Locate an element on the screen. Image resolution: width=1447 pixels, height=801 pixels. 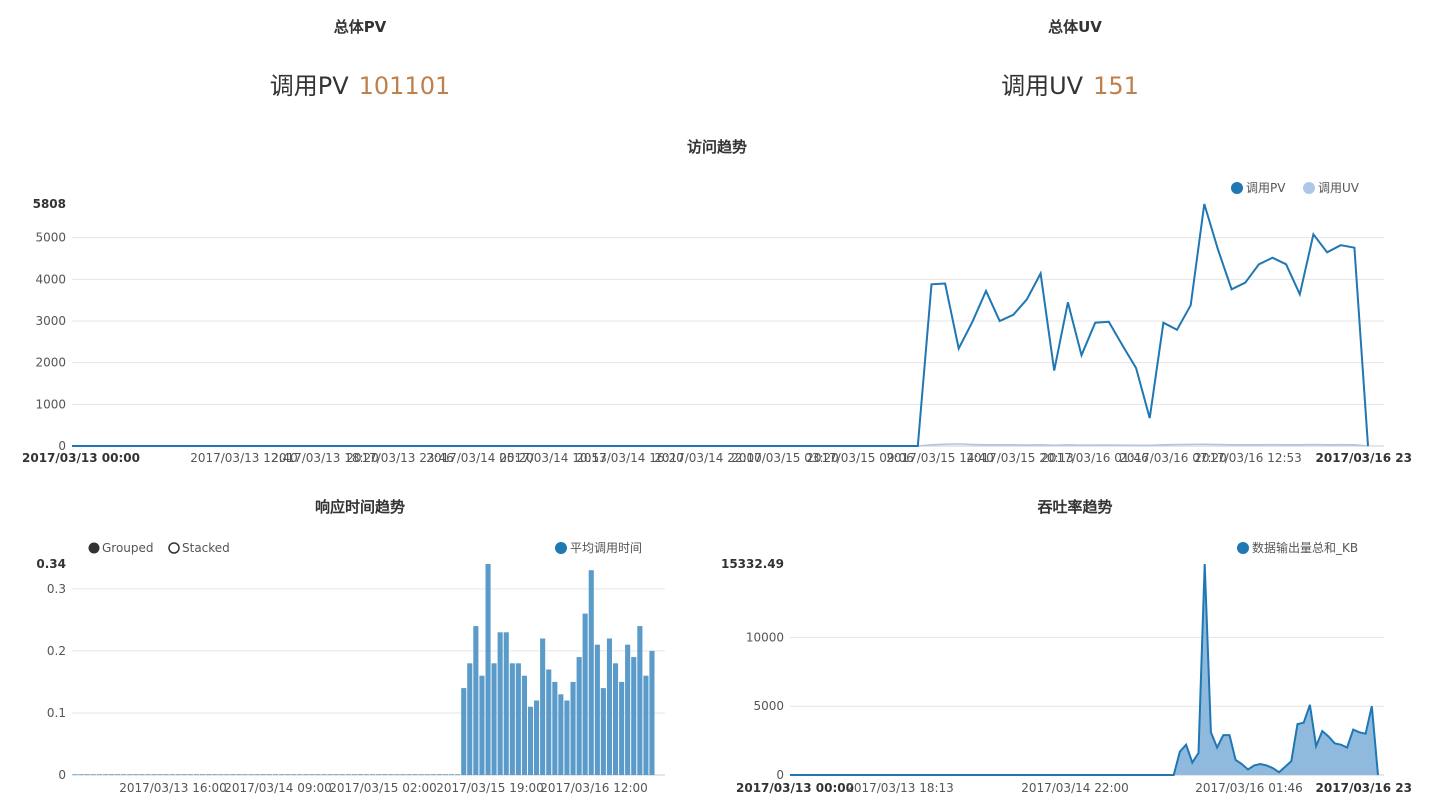
throughput-legend-swatch is located at coordinates (1243, 548).